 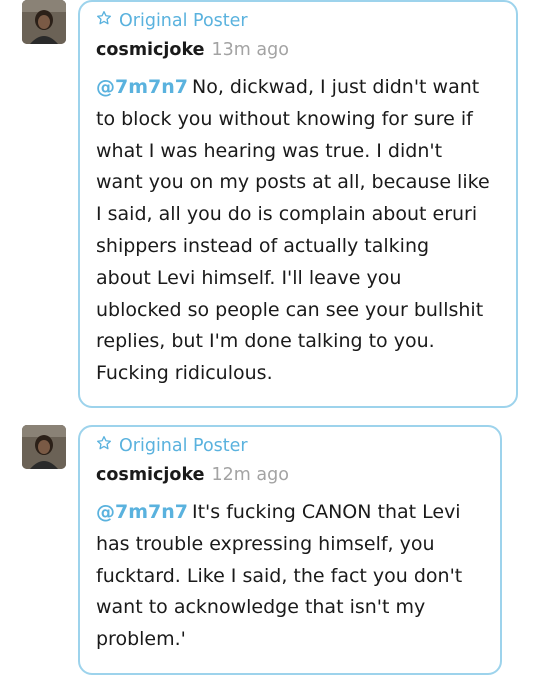 I want to click on author-line: cosmicjoke 13m ago, so click(x=192, y=50).